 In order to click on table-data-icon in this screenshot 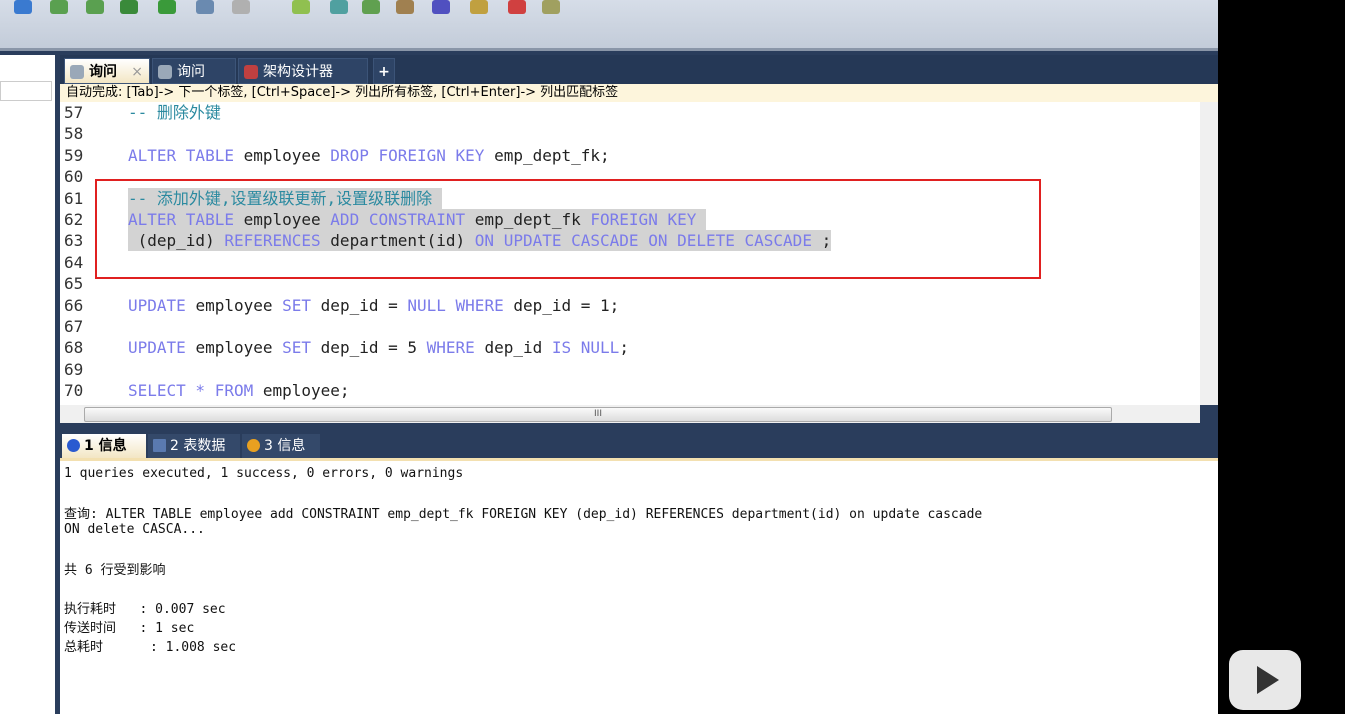, I will do `click(159, 445)`.